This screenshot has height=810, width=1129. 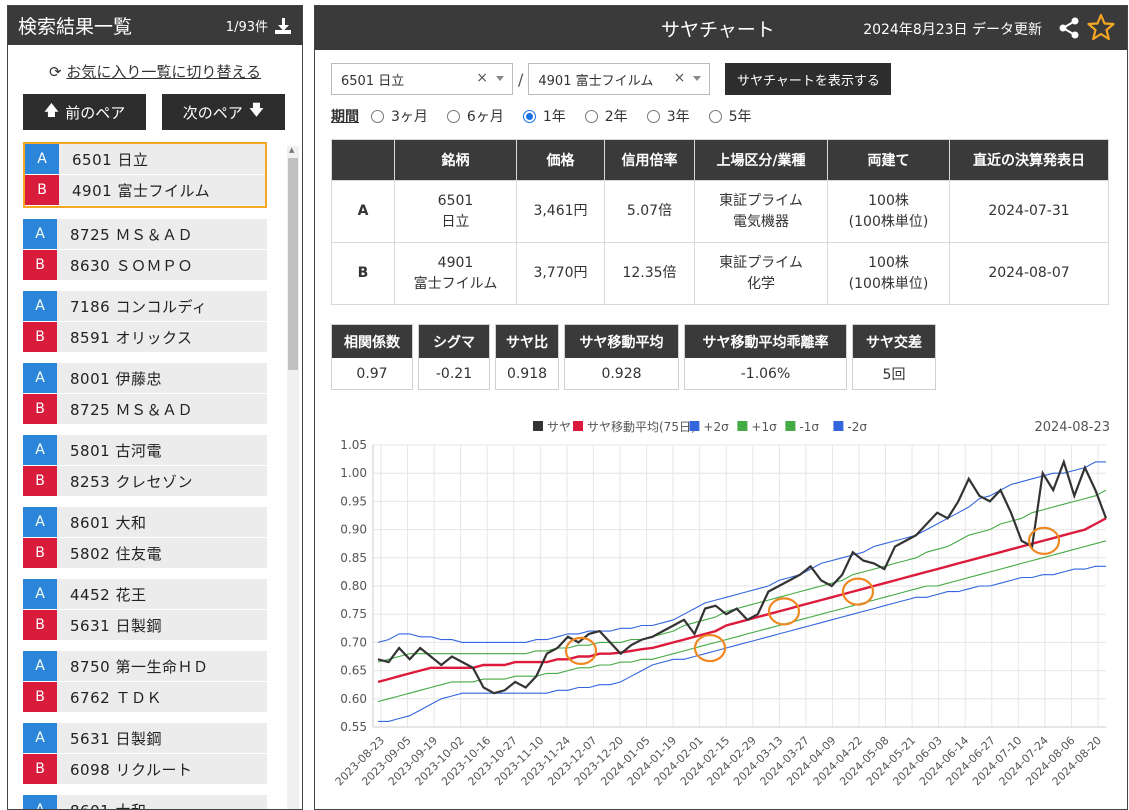 I want to click on stock-a-select: 6501 日立 ×, so click(x=422, y=79).